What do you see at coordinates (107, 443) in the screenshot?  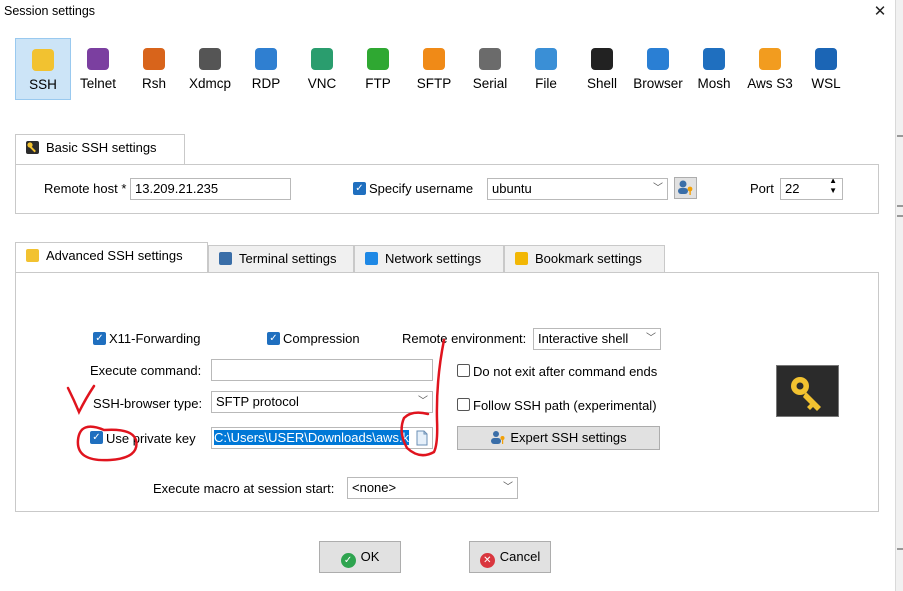 I see `annotation-circle-checkbox` at bounding box center [107, 443].